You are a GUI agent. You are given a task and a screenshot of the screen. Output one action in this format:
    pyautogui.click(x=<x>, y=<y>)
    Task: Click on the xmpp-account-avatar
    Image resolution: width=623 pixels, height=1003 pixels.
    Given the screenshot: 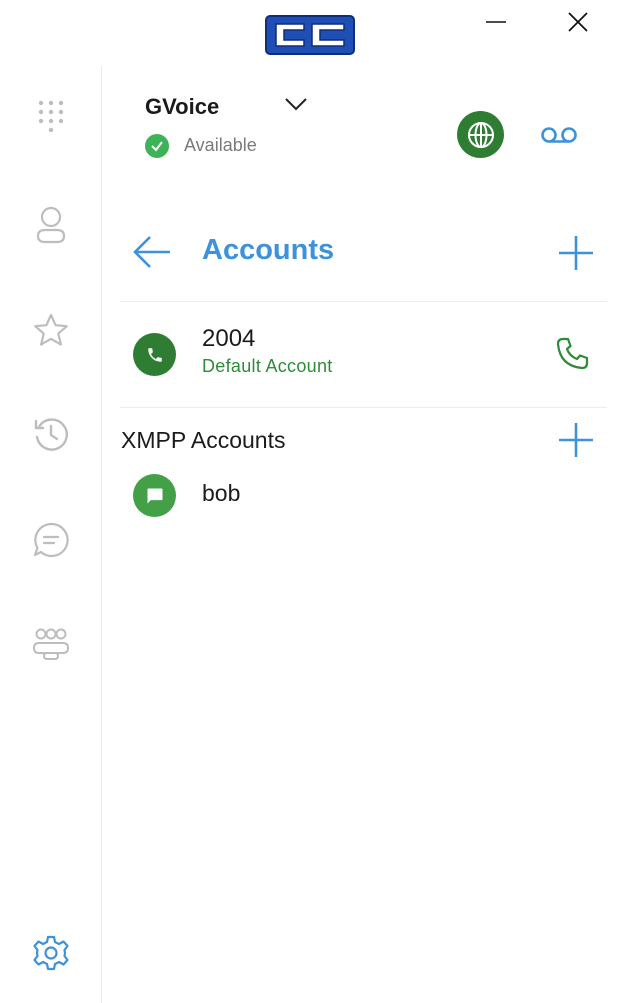 What is the action you would take?
    pyautogui.click(x=154, y=495)
    